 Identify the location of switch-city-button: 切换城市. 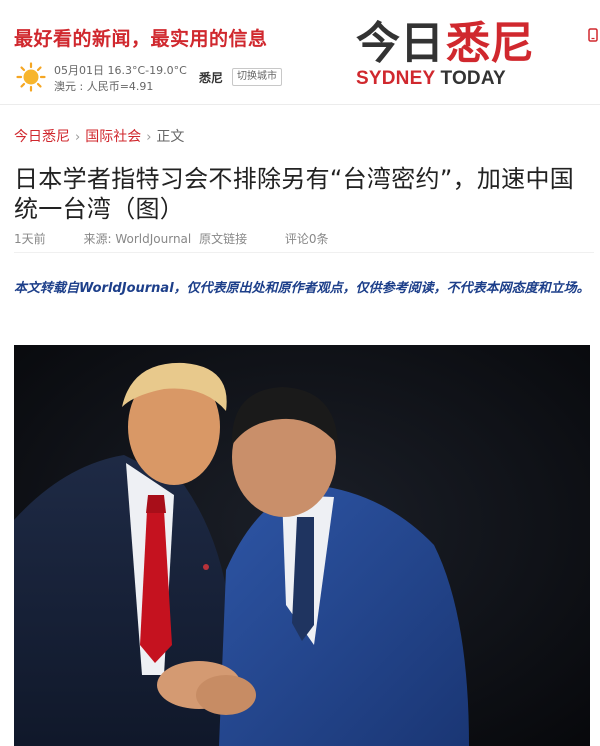
(257, 77).